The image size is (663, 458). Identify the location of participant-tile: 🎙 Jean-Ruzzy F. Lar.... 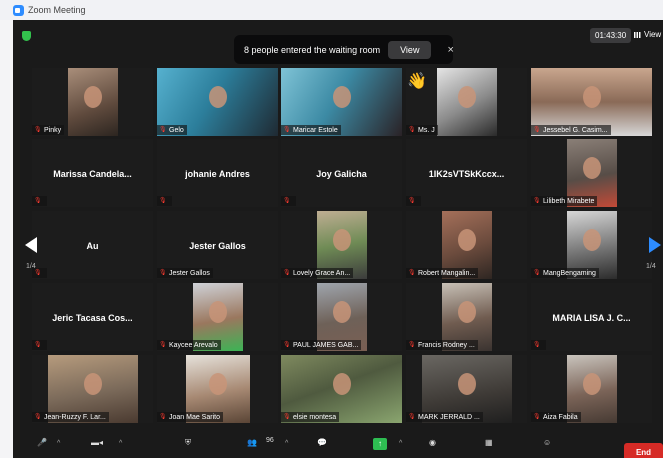
(92, 389).